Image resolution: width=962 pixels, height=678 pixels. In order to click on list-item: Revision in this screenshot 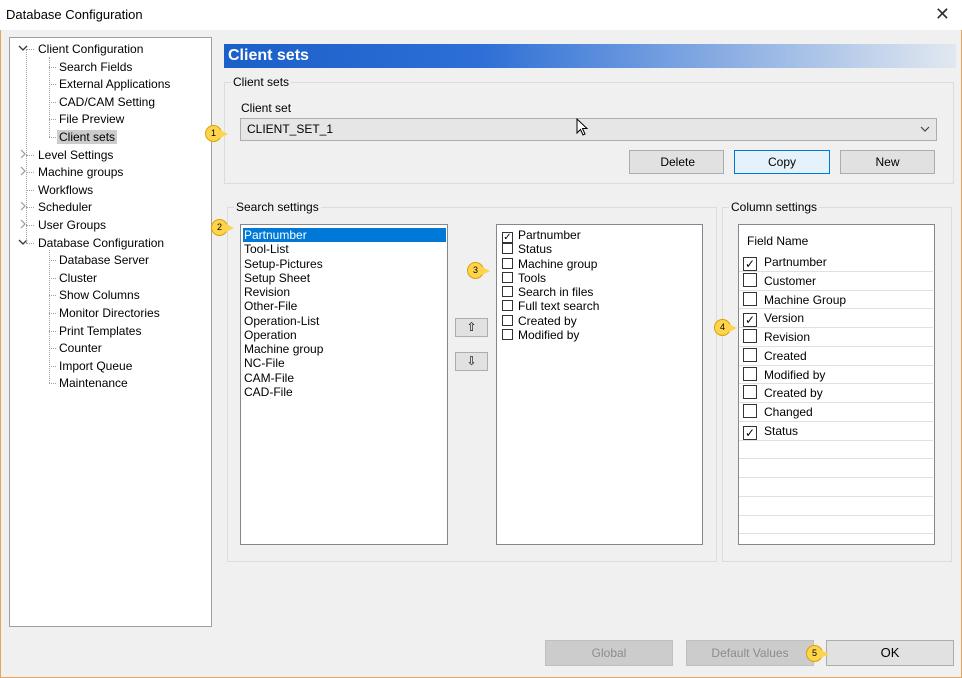, I will do `click(267, 292)`.